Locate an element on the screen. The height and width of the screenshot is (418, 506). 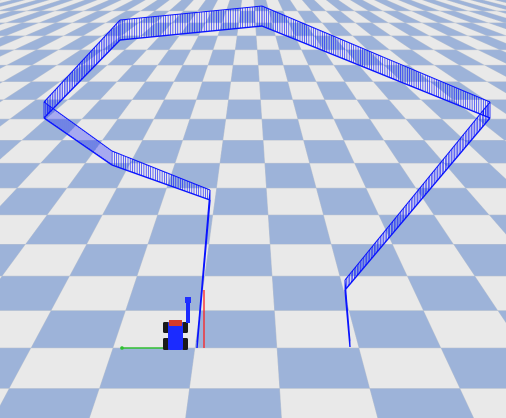
x-axis-marker is located at coordinates (122, 348).